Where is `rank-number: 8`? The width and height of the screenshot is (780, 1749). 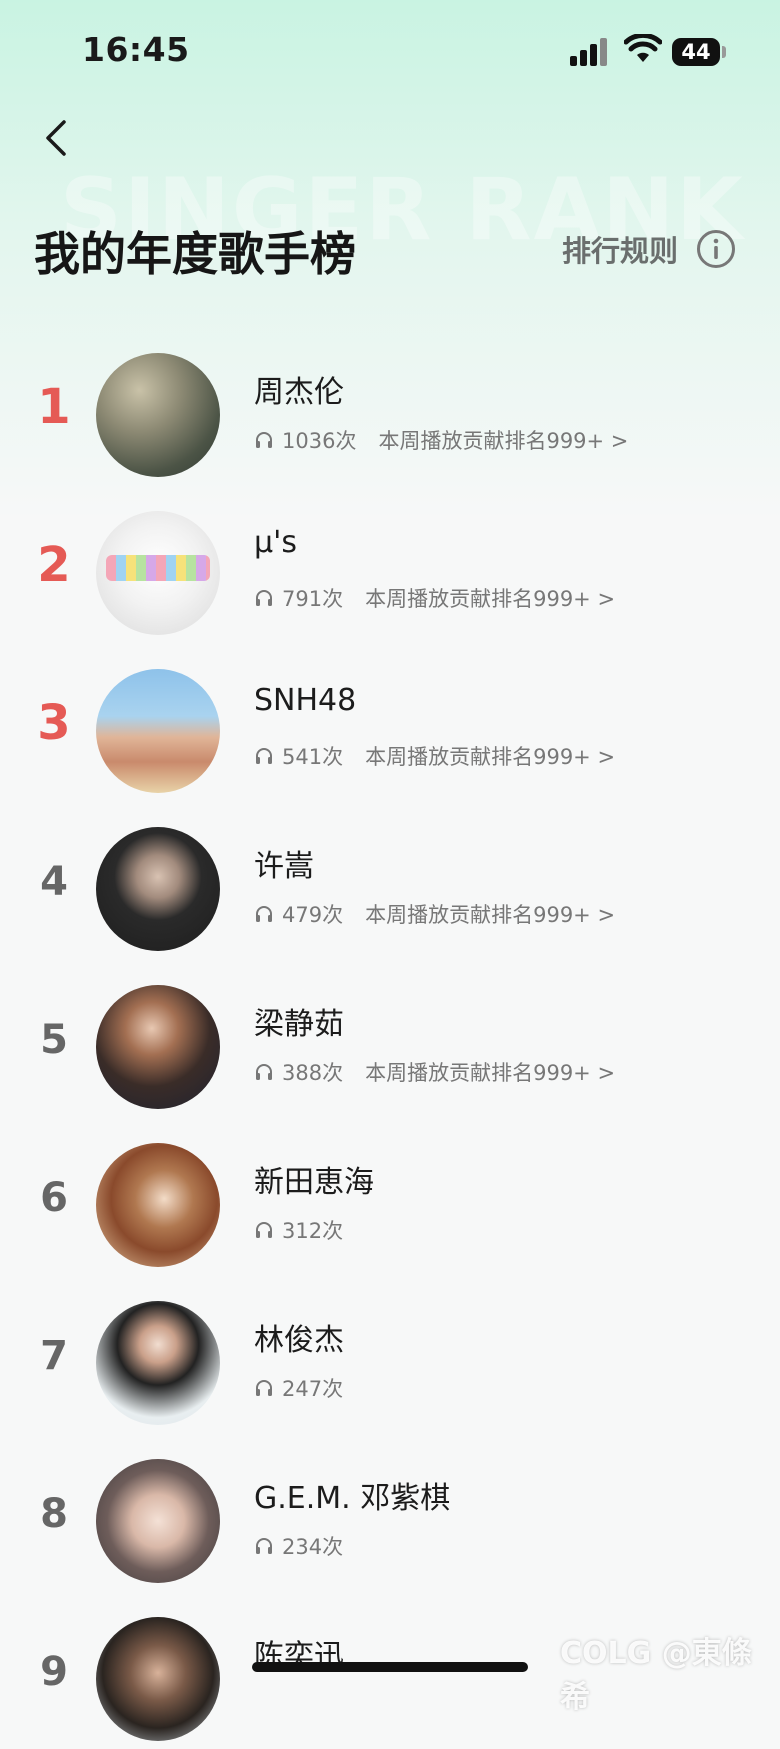 rank-number: 8 is located at coordinates (54, 1514).